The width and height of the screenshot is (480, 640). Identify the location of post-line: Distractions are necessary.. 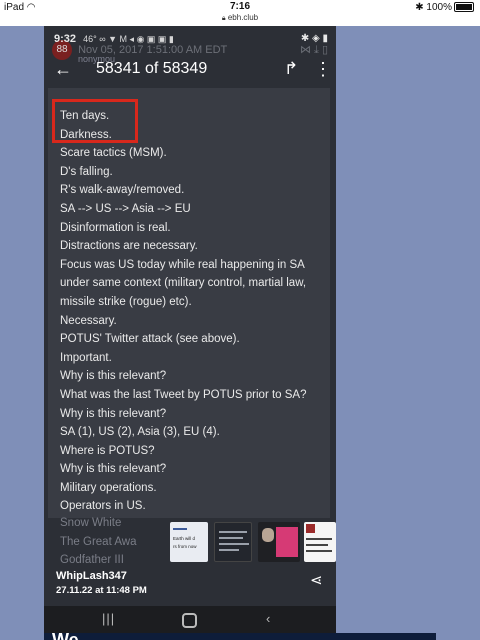
(129, 246).